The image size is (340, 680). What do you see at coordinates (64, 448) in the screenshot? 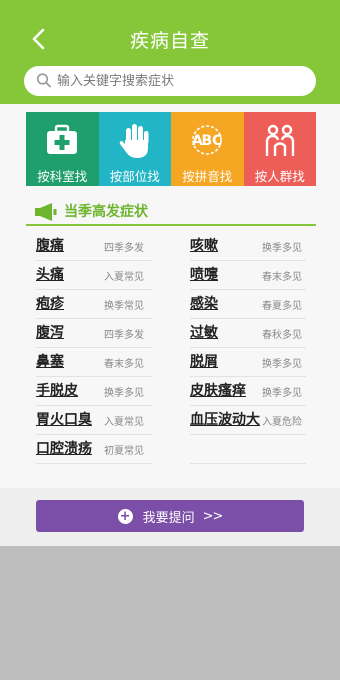
I see `symptom-name: 口腔溃疡` at bounding box center [64, 448].